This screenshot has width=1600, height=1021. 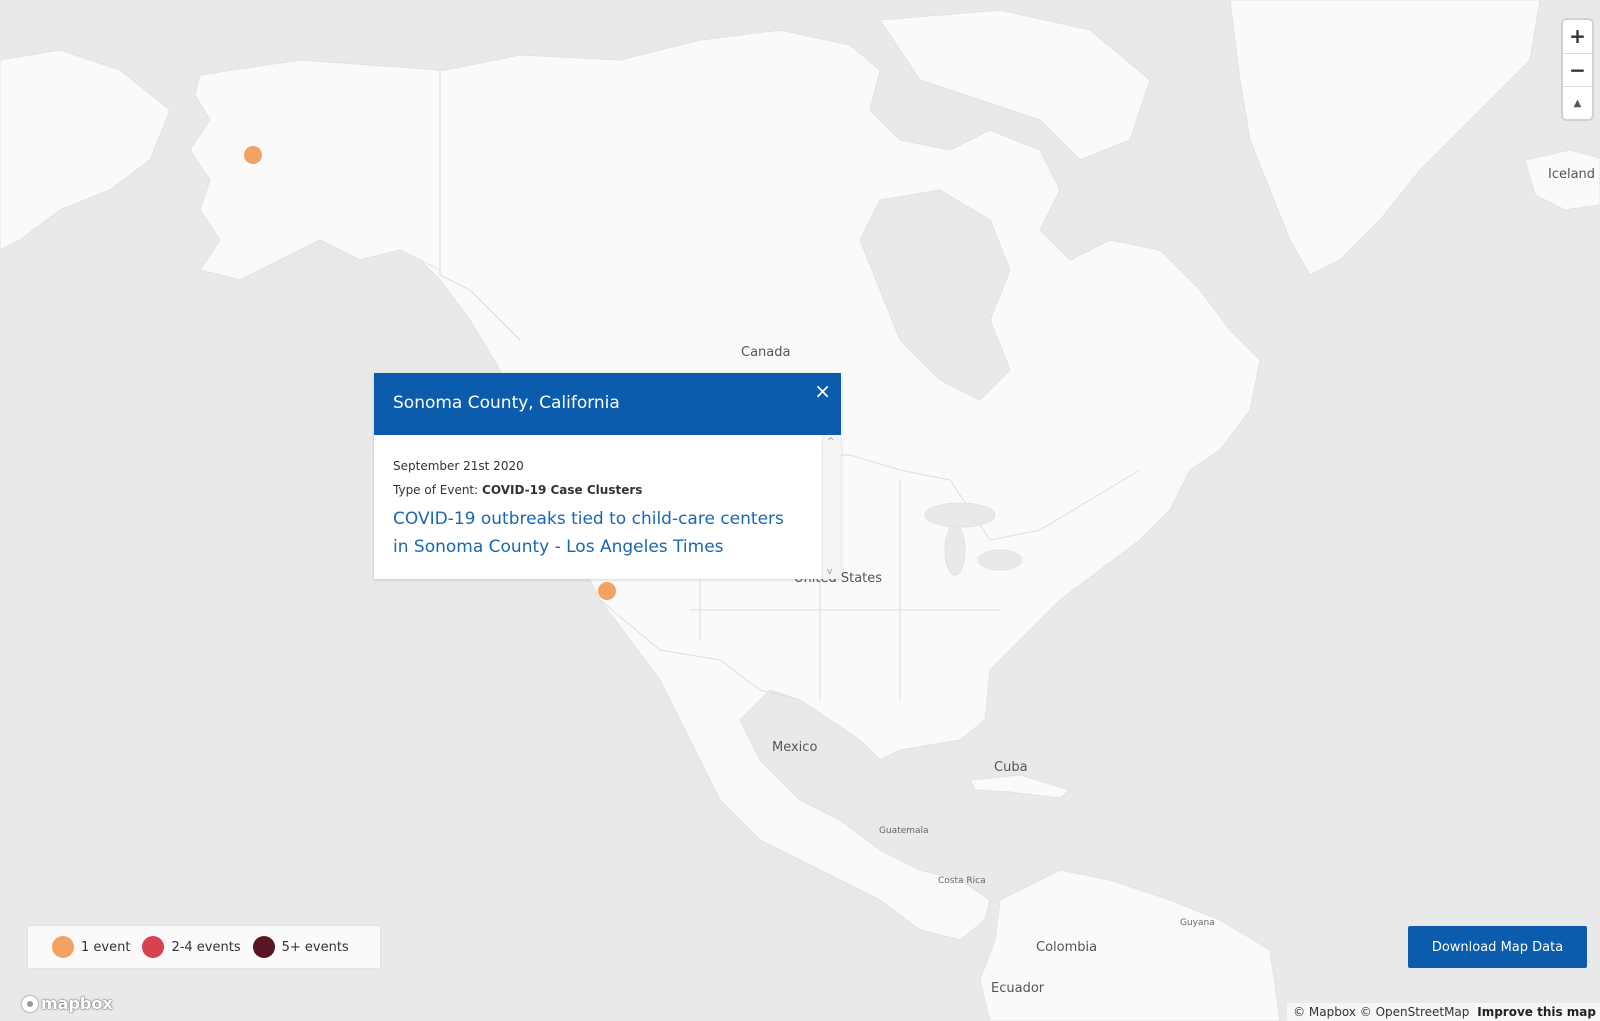 I want to click on event-marker-alaska, so click(x=253, y=155).